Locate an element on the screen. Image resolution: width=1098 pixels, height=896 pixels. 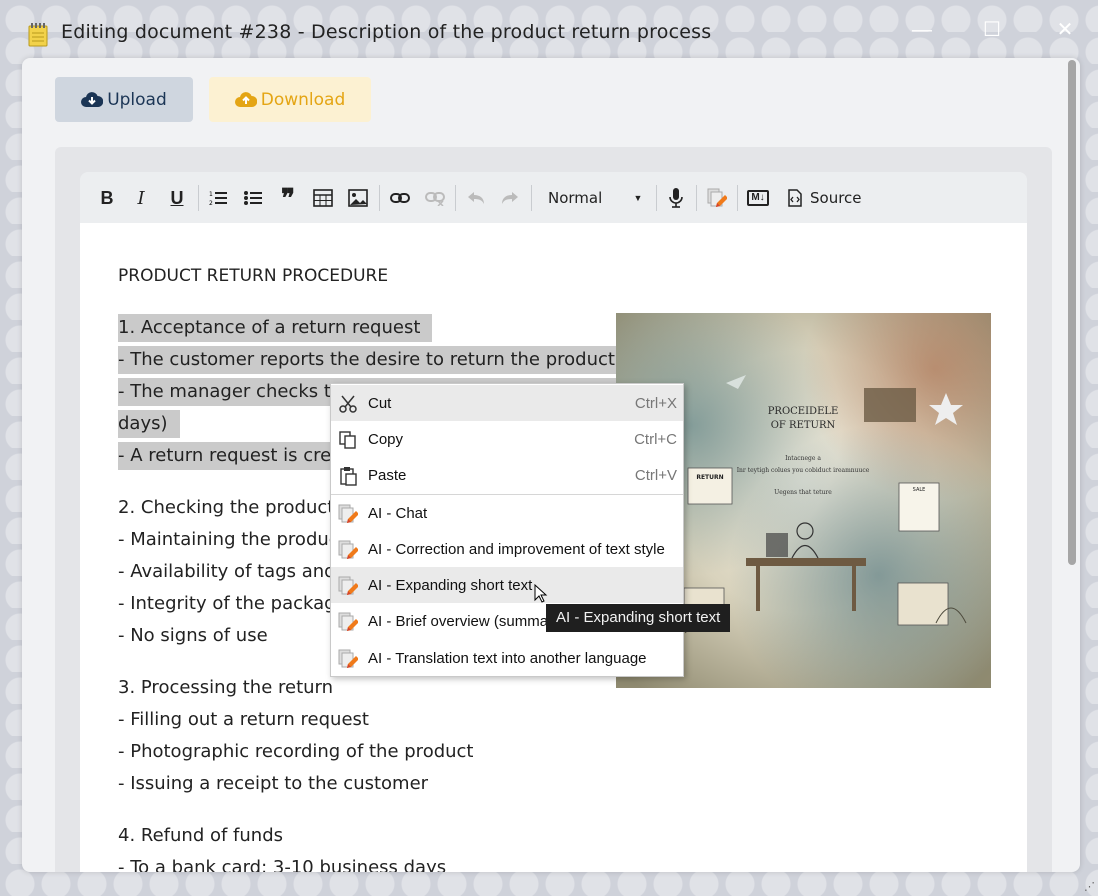
menu-item-label: Cut is located at coordinates (380, 403).